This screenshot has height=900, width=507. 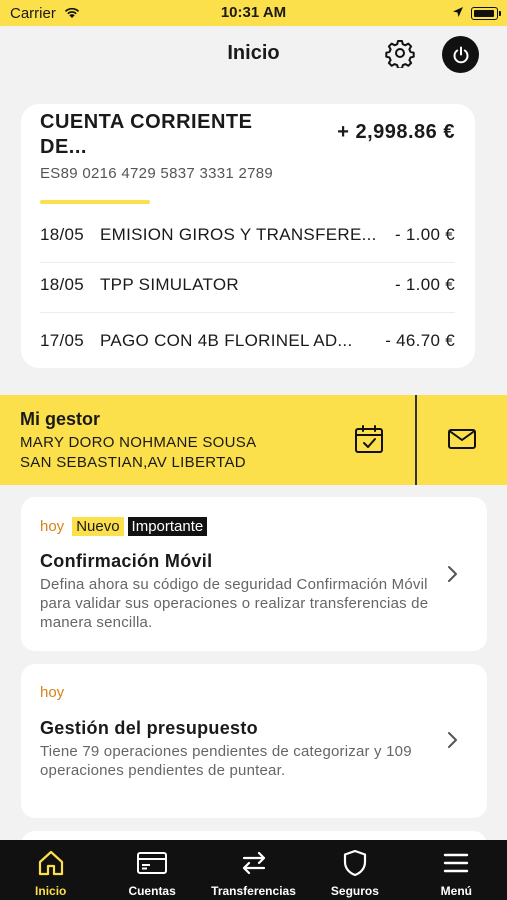 I want to click on tab-menu: Menú, so click(x=456, y=870).